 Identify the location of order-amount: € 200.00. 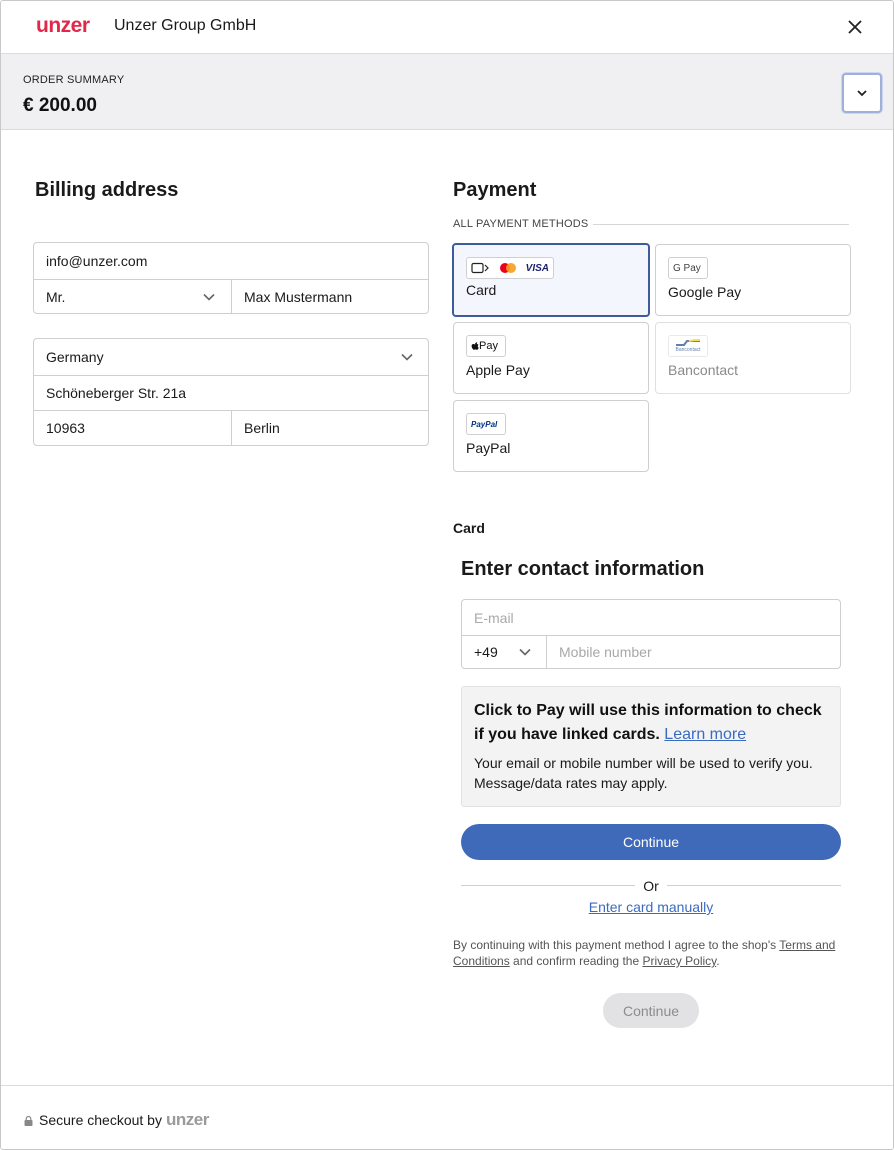
(60, 105).